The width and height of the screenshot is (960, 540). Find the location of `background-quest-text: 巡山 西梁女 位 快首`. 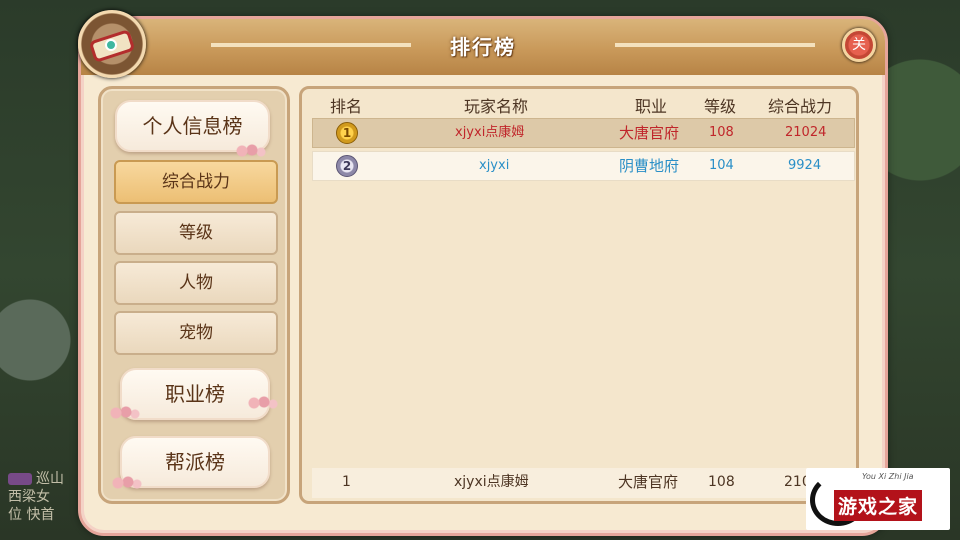

background-quest-text: 巡山 西梁女 位 快首 is located at coordinates (48, 497).